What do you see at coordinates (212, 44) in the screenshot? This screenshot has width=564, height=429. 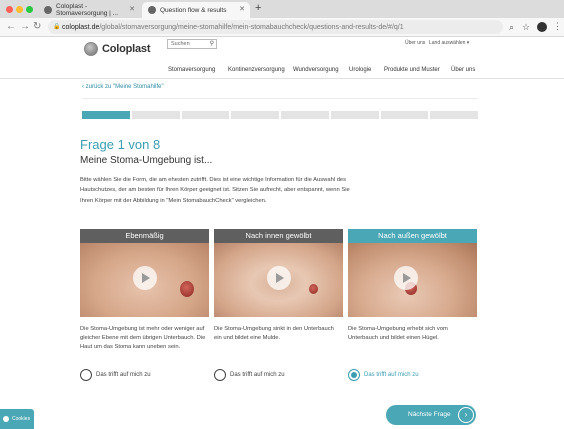 I see `search-icon: ⚲` at bounding box center [212, 44].